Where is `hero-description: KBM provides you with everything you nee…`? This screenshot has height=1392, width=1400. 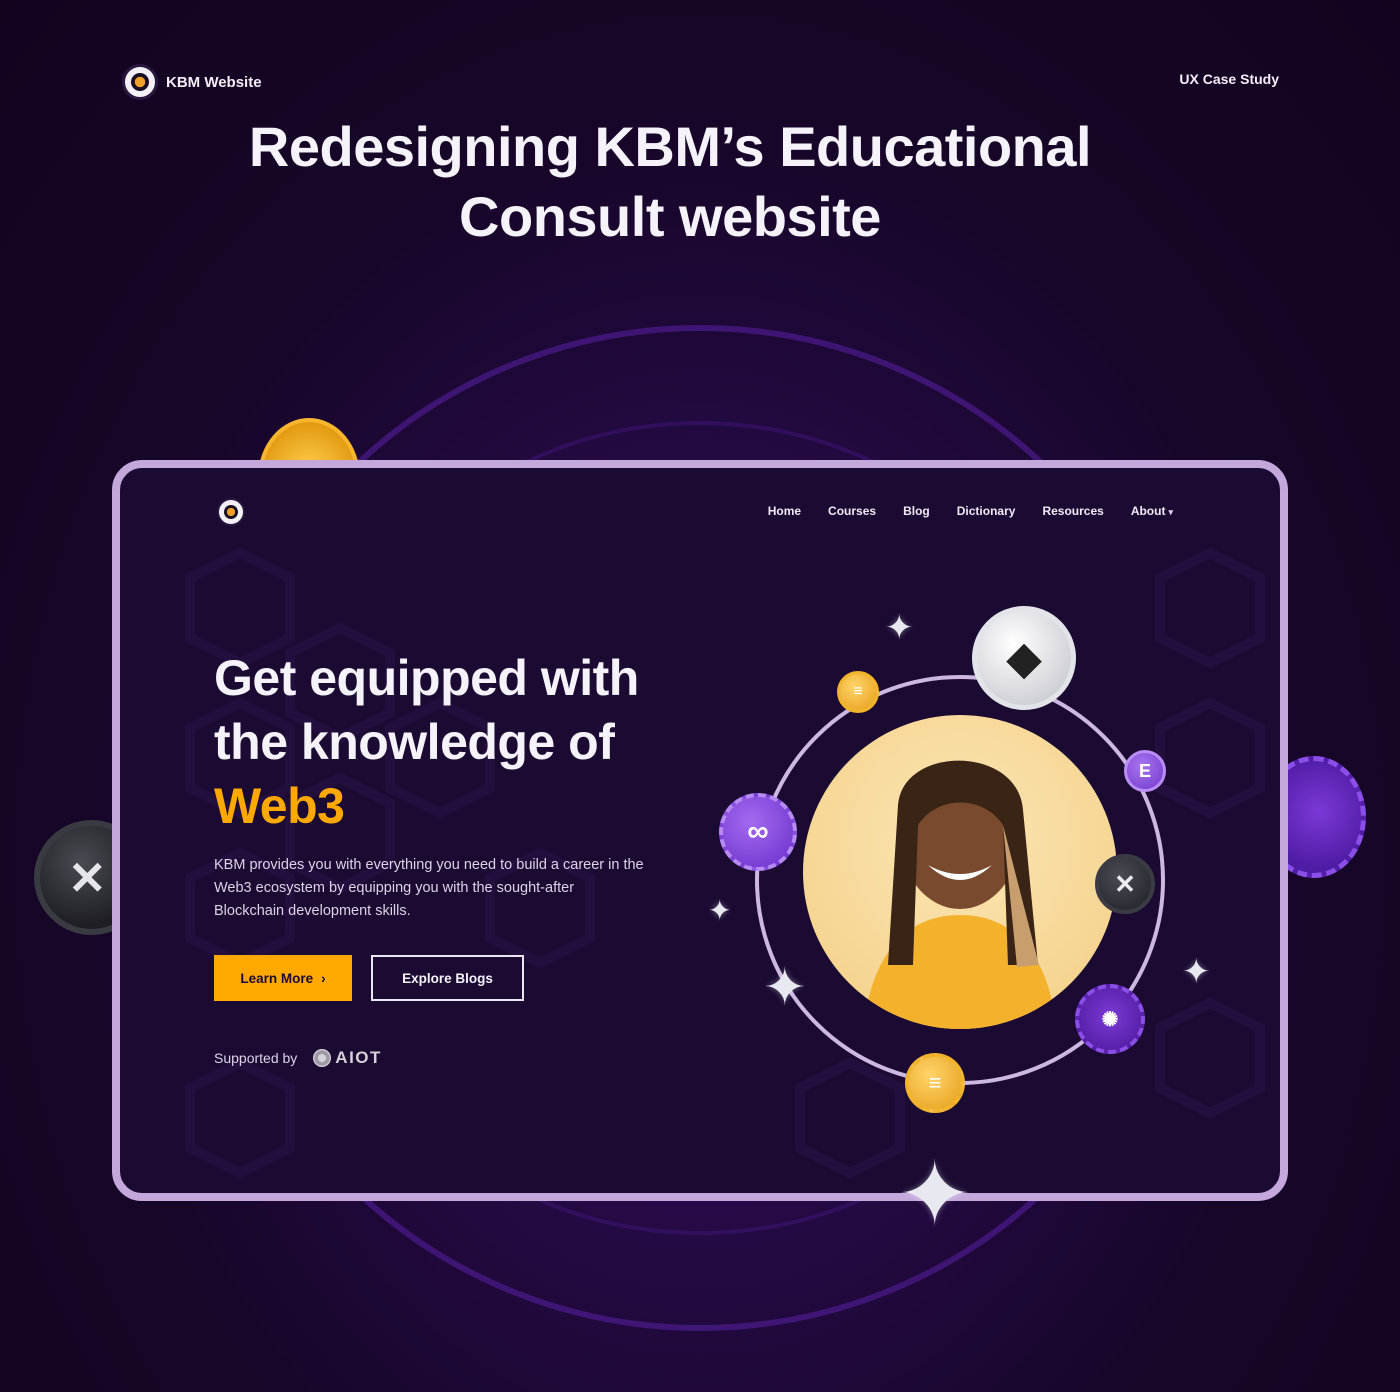
hero-description: KBM provides you with everything you nee… is located at coordinates (429, 888).